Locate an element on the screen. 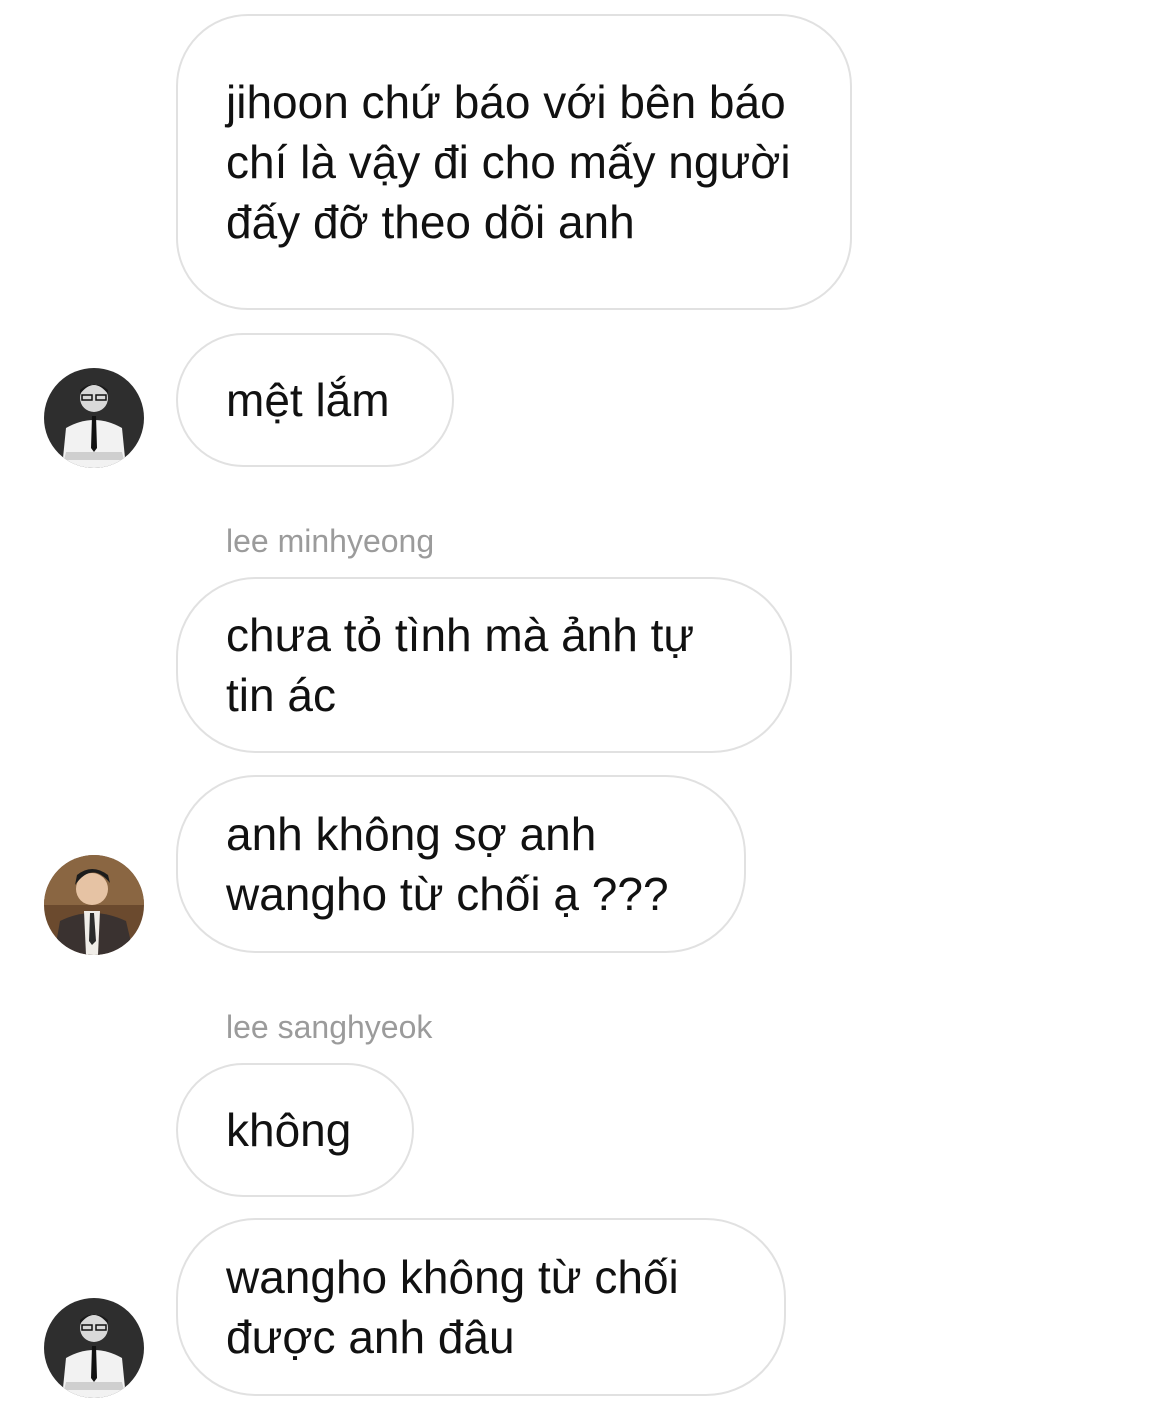  message-text: anh không sợ anh wangho từ chối ạ ??? is located at coordinates (447, 864).